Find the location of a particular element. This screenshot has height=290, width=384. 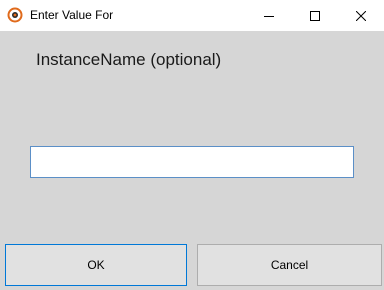

close-button is located at coordinates (361, 15).